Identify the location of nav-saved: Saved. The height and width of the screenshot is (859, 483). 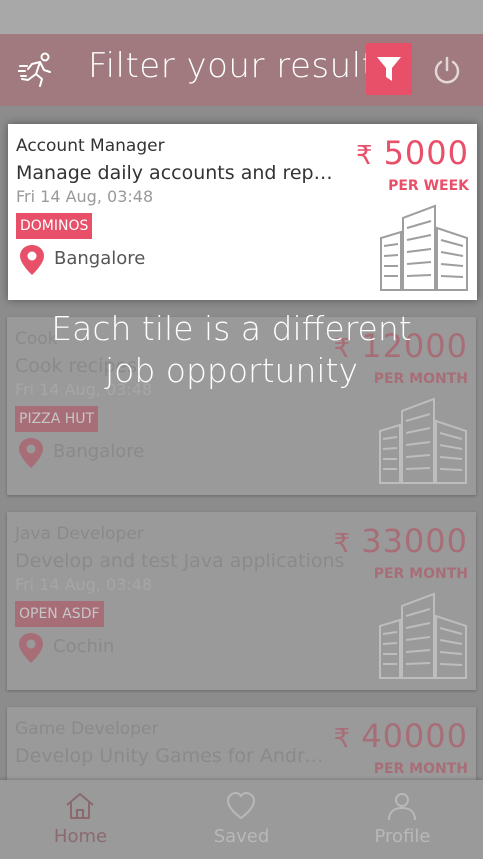
(241, 819).